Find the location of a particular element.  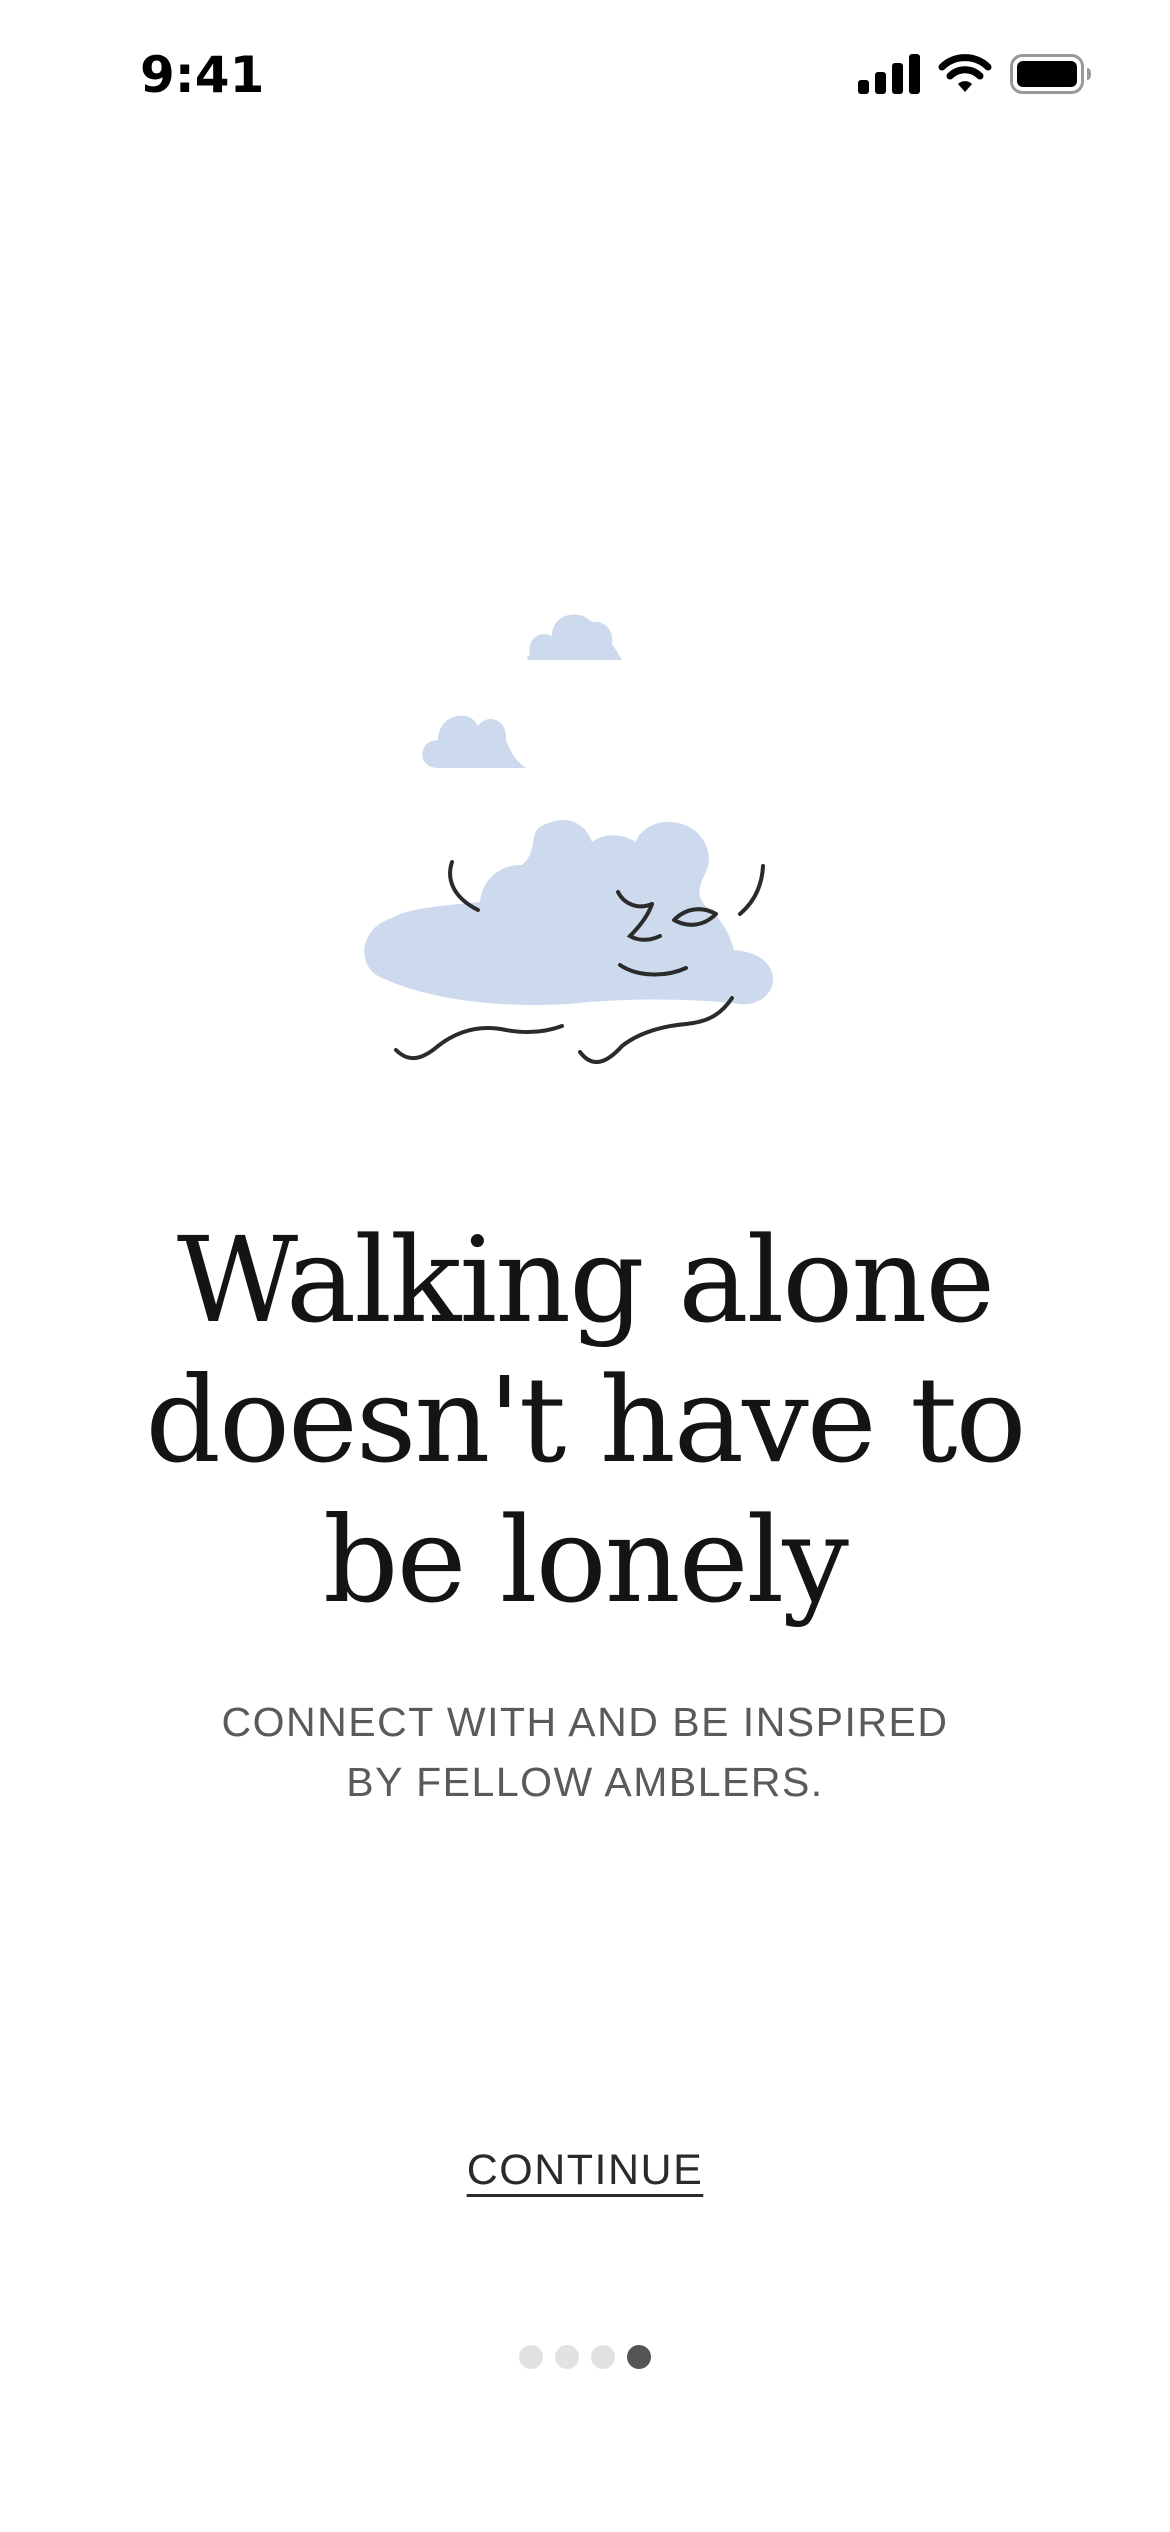

wind-line-right is located at coordinates (656, 1030).